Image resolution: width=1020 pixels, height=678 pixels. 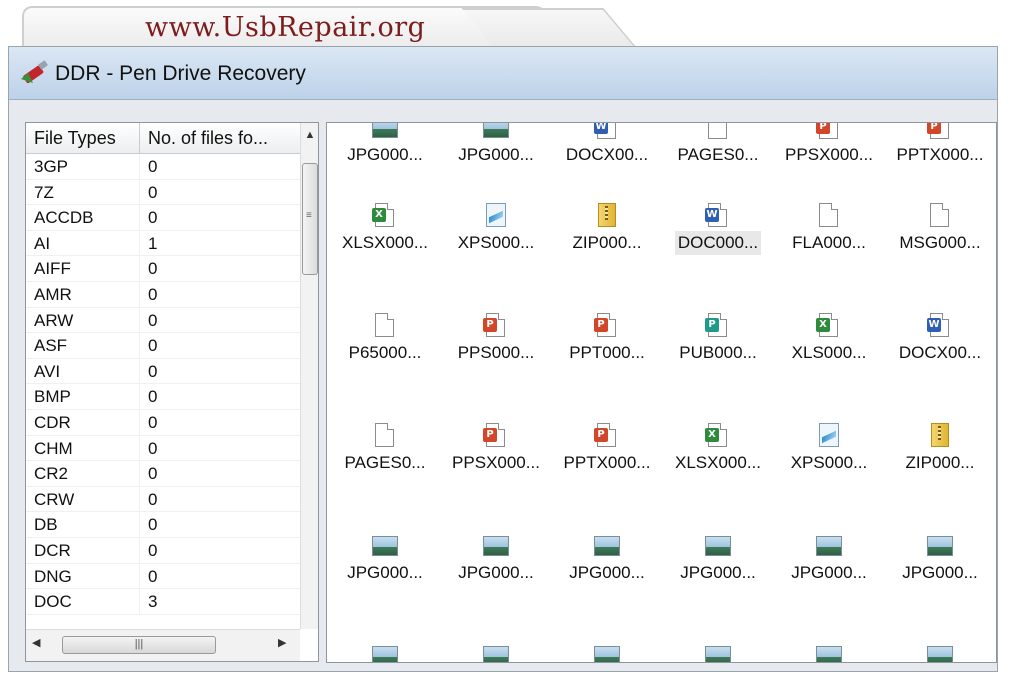 I want to click on table-row: CR2 0, so click(x=163, y=474).